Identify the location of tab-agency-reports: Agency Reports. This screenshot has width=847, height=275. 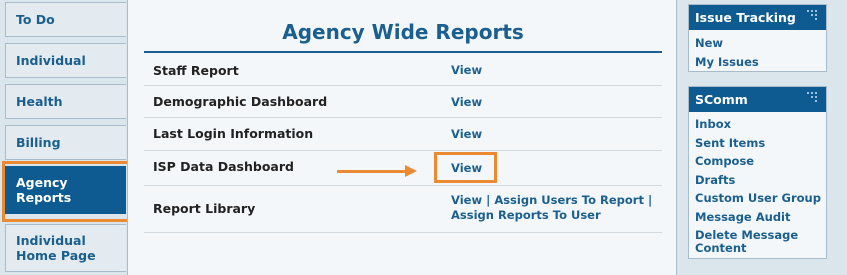
(65, 190).